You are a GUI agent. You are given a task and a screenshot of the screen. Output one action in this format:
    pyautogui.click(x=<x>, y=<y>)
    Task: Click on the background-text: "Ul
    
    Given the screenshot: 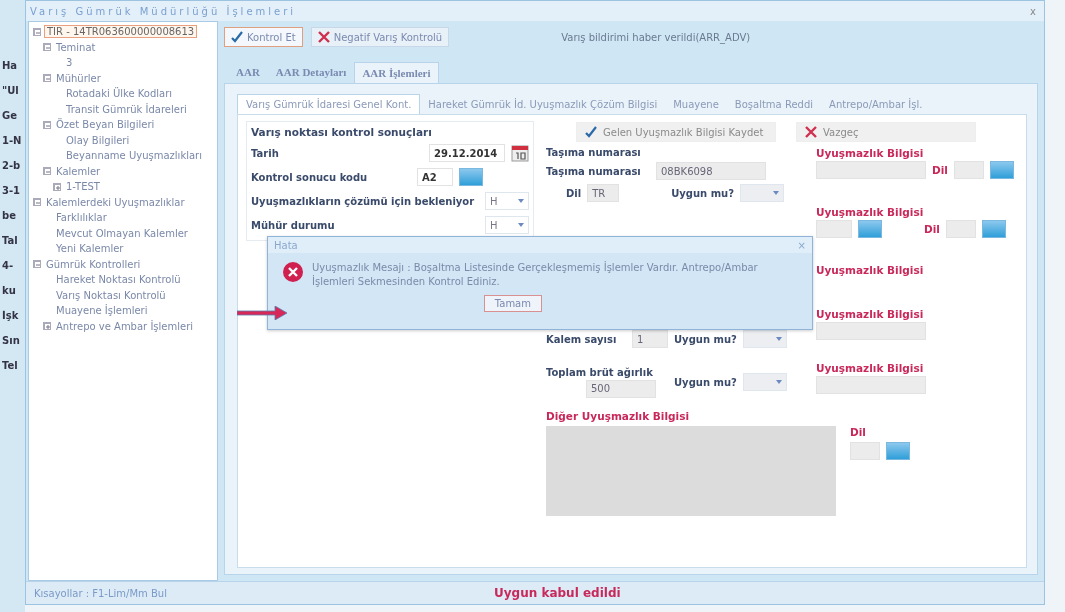 What is the action you would take?
    pyautogui.click(x=11, y=90)
    